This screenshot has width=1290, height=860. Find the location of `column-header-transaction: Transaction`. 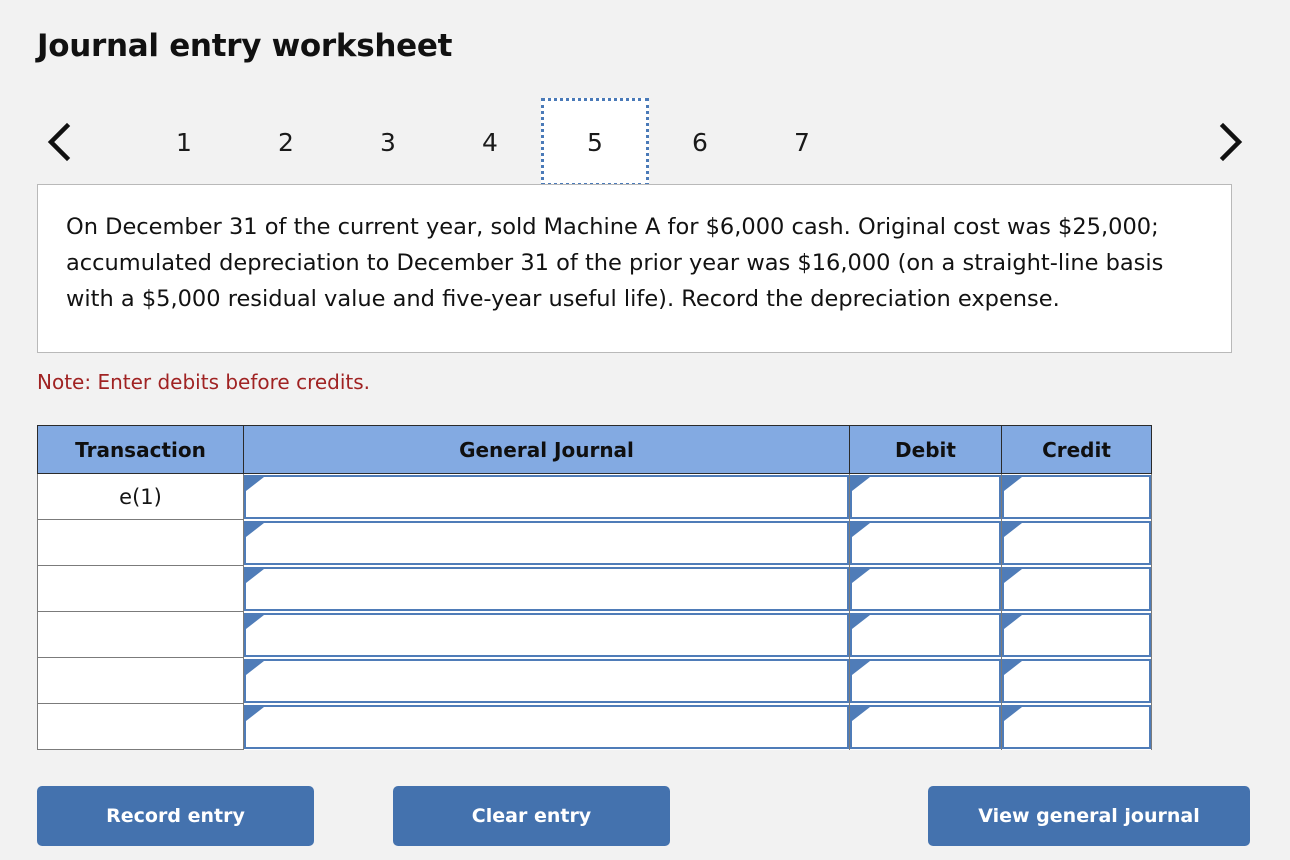

column-header-transaction: Transaction is located at coordinates (140, 449).